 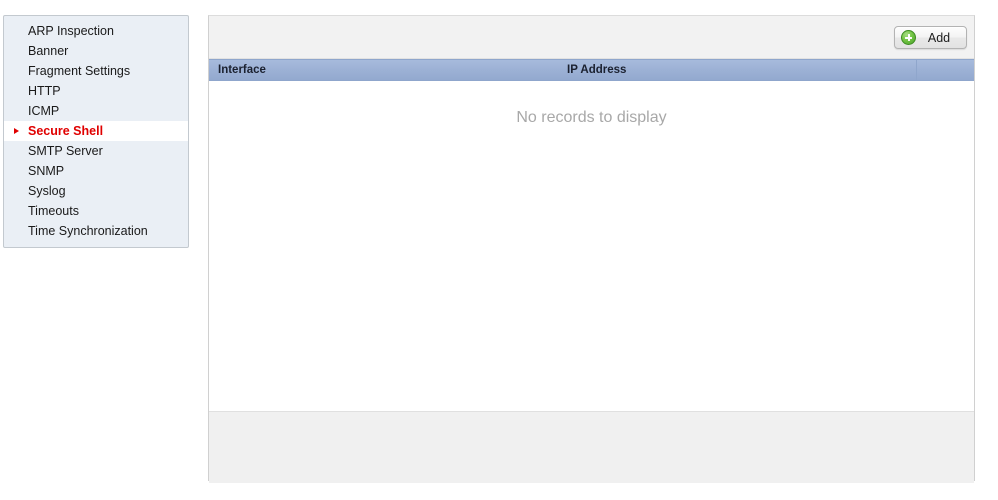 What do you see at coordinates (88, 231) in the screenshot?
I see `sidebar-item-label: Time Synchronization` at bounding box center [88, 231].